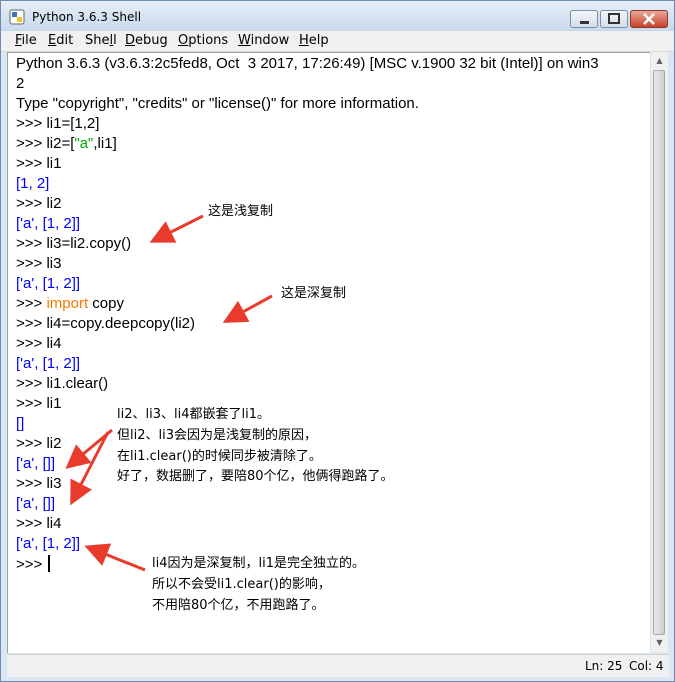 The image size is (675, 682). Describe the element at coordinates (77, 383) in the screenshot. I see `code-text: li1.clear()` at that location.